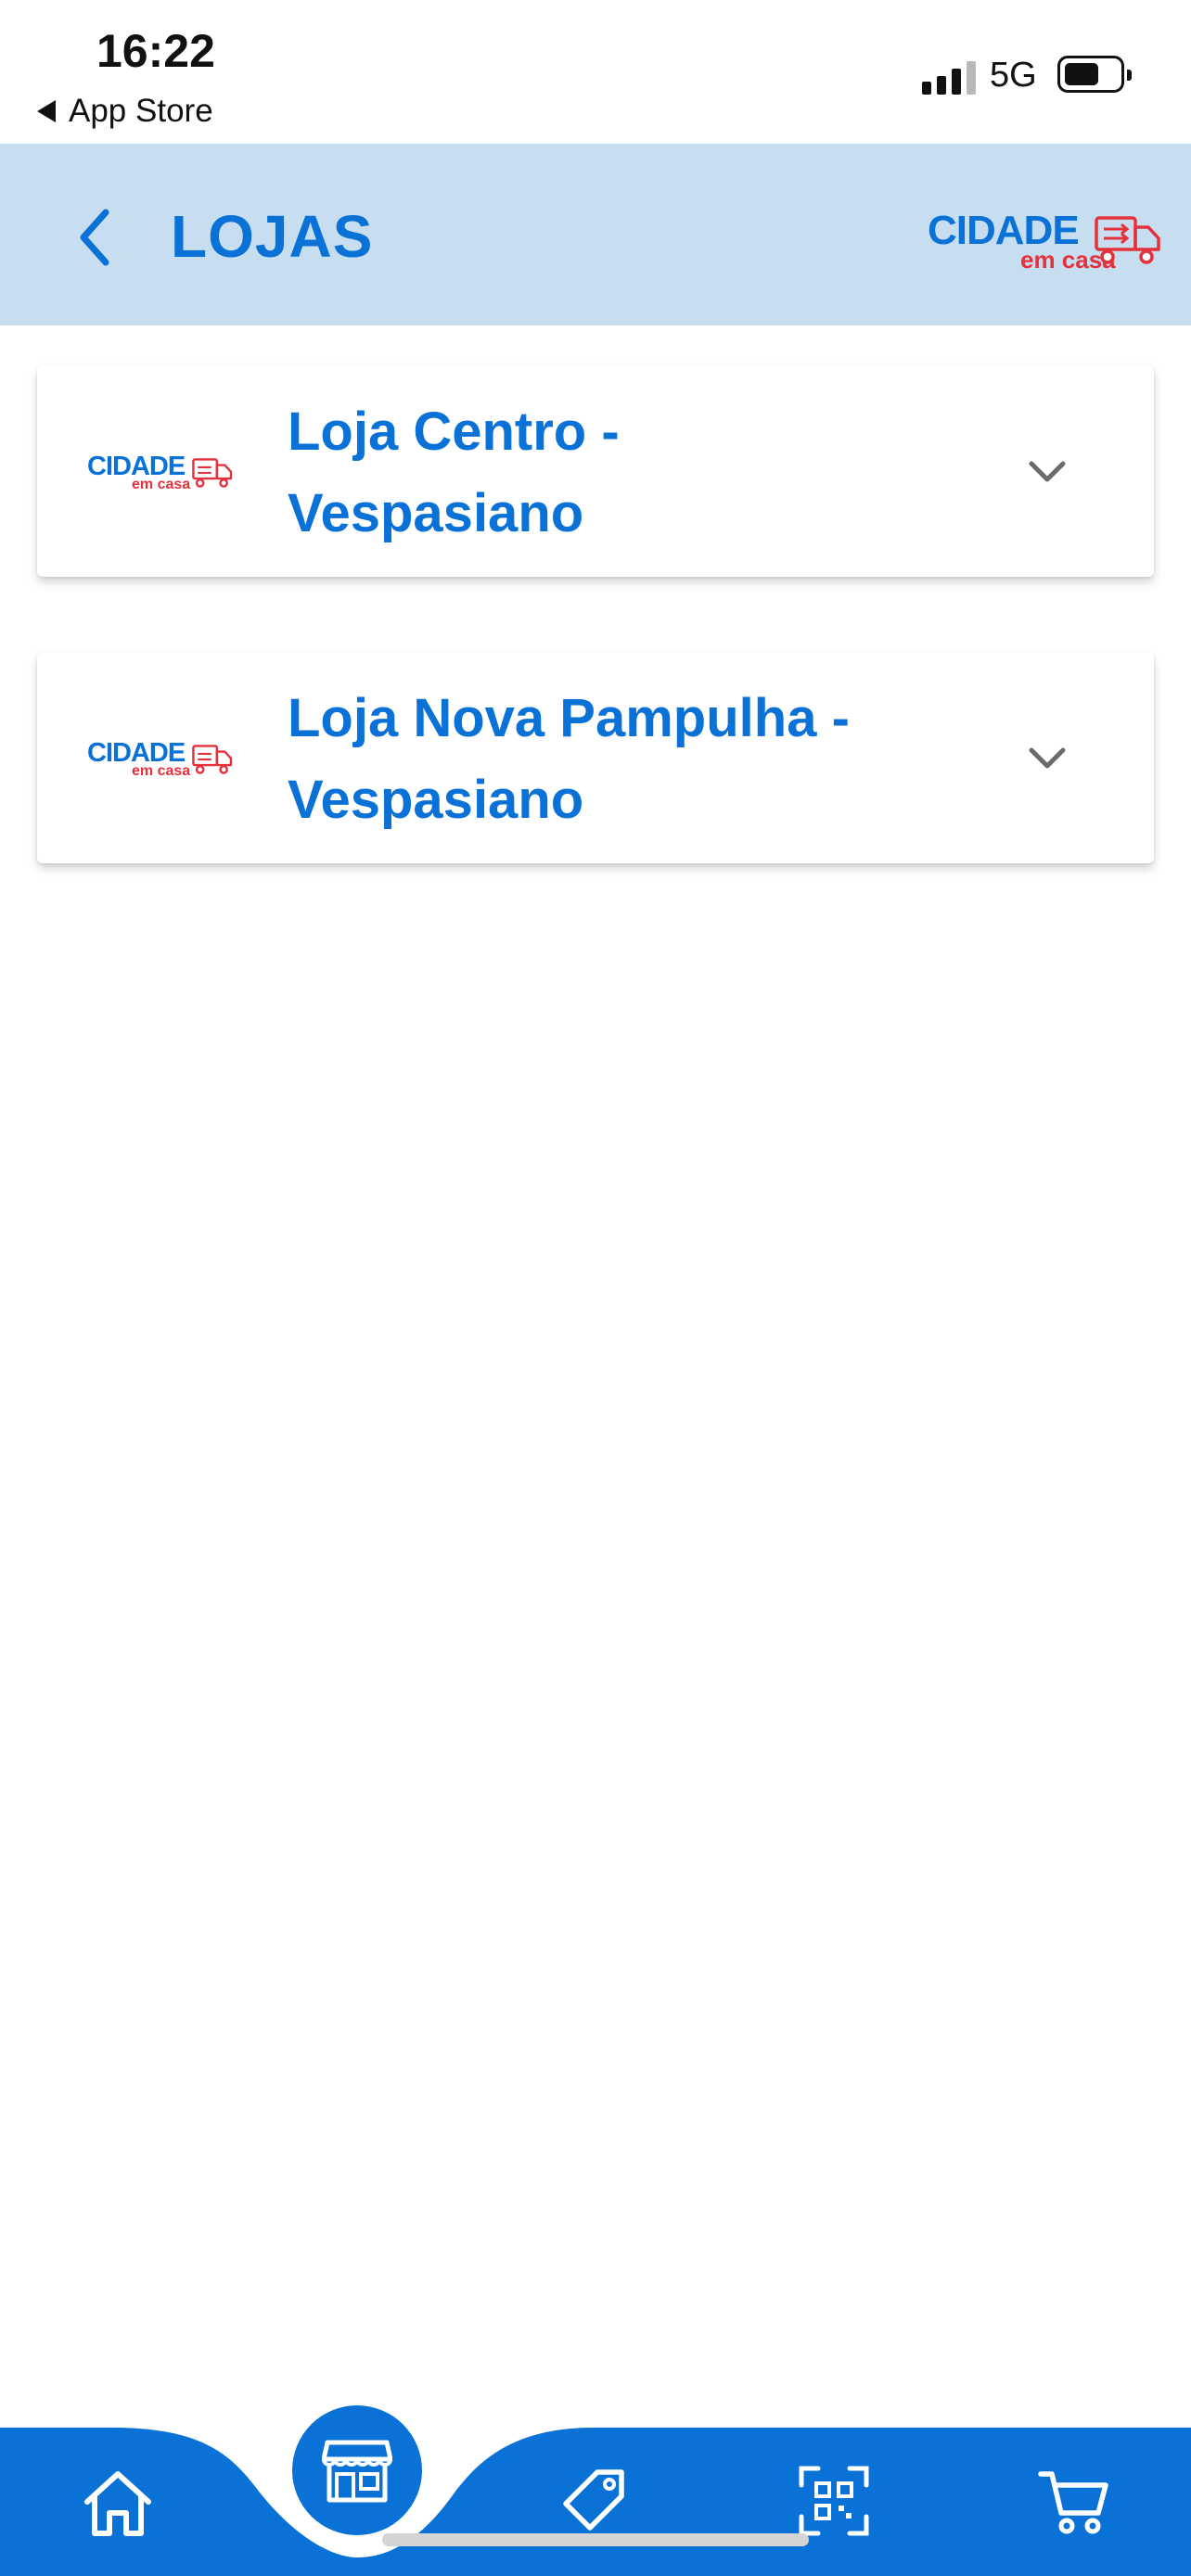 This screenshot has width=1191, height=2576. I want to click on back-triangle-icon, so click(46, 111).